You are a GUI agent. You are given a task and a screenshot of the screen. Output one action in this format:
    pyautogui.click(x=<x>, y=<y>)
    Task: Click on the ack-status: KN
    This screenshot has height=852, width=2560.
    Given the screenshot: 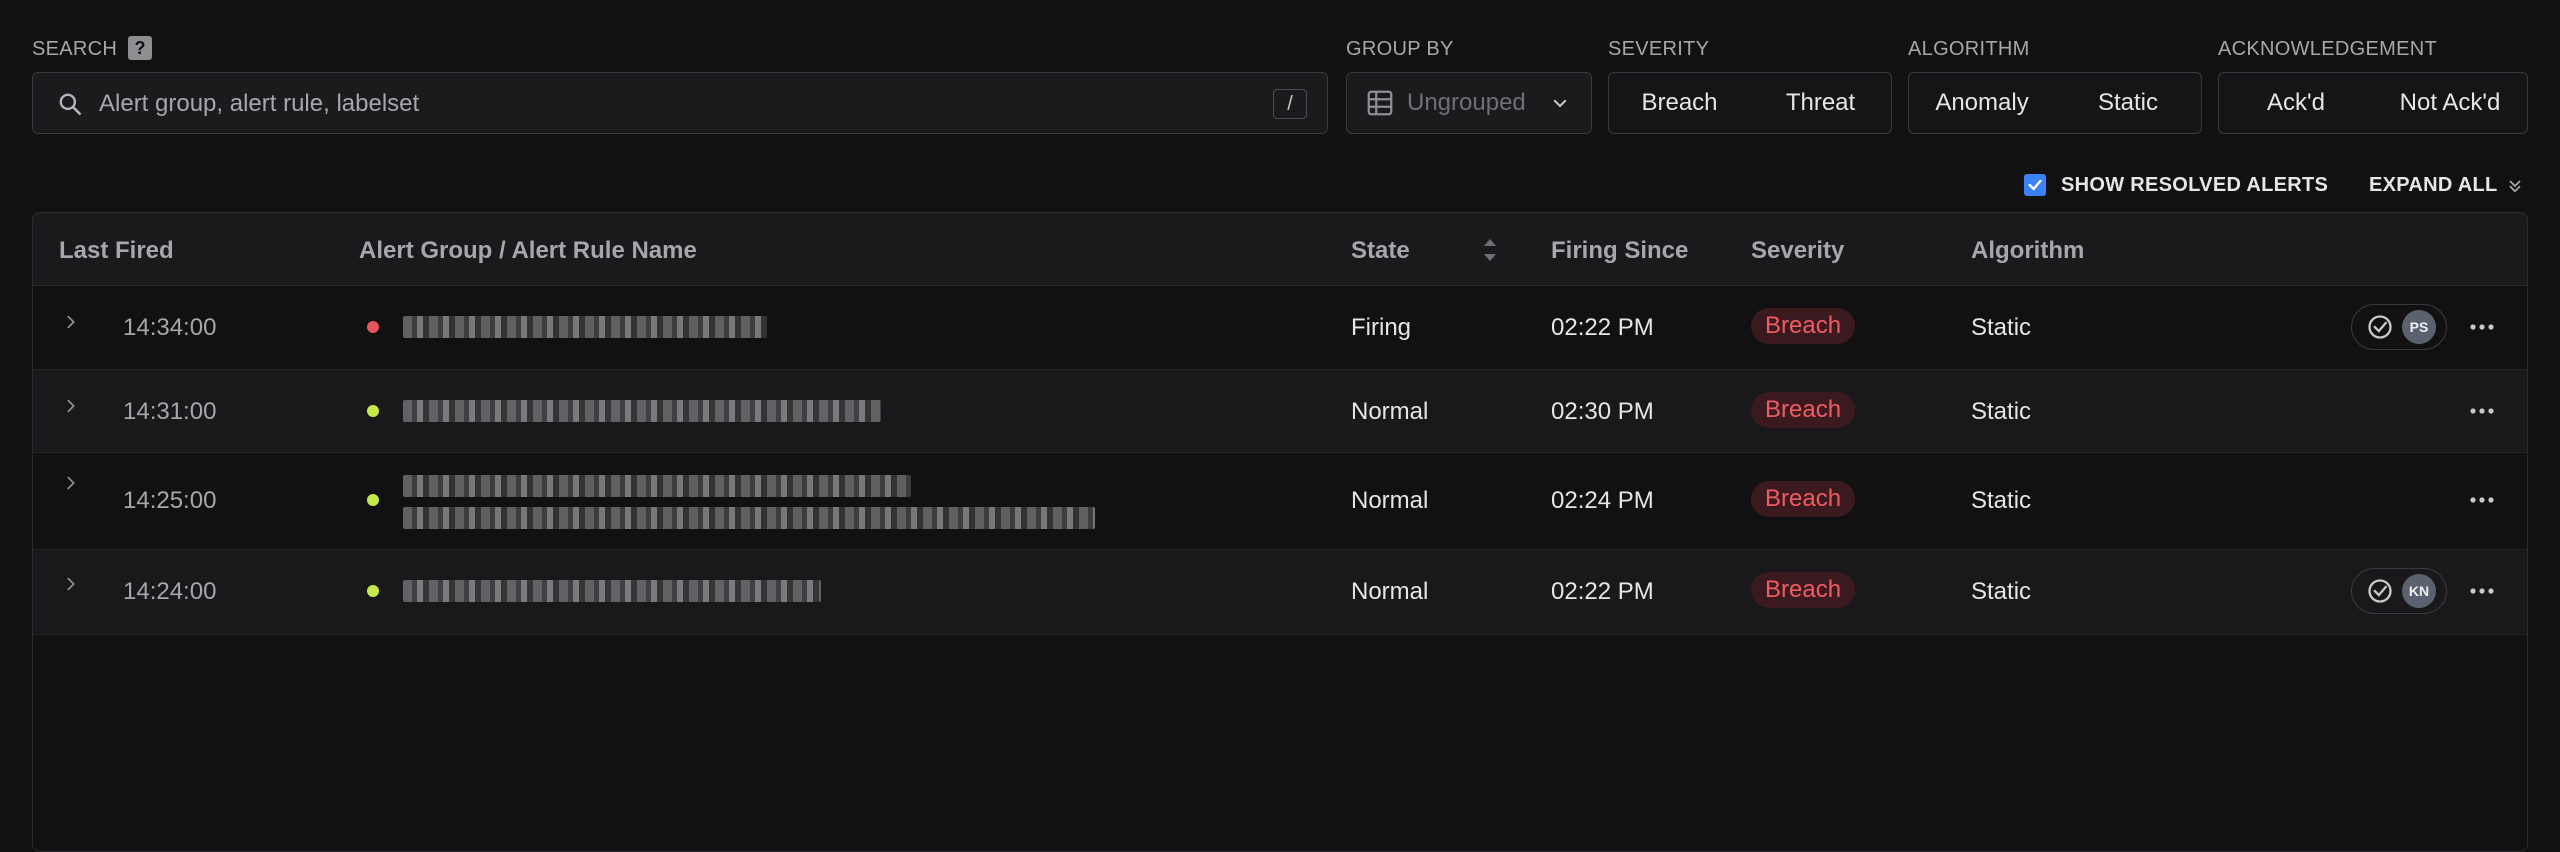 What is the action you would take?
    pyautogui.click(x=2399, y=591)
    